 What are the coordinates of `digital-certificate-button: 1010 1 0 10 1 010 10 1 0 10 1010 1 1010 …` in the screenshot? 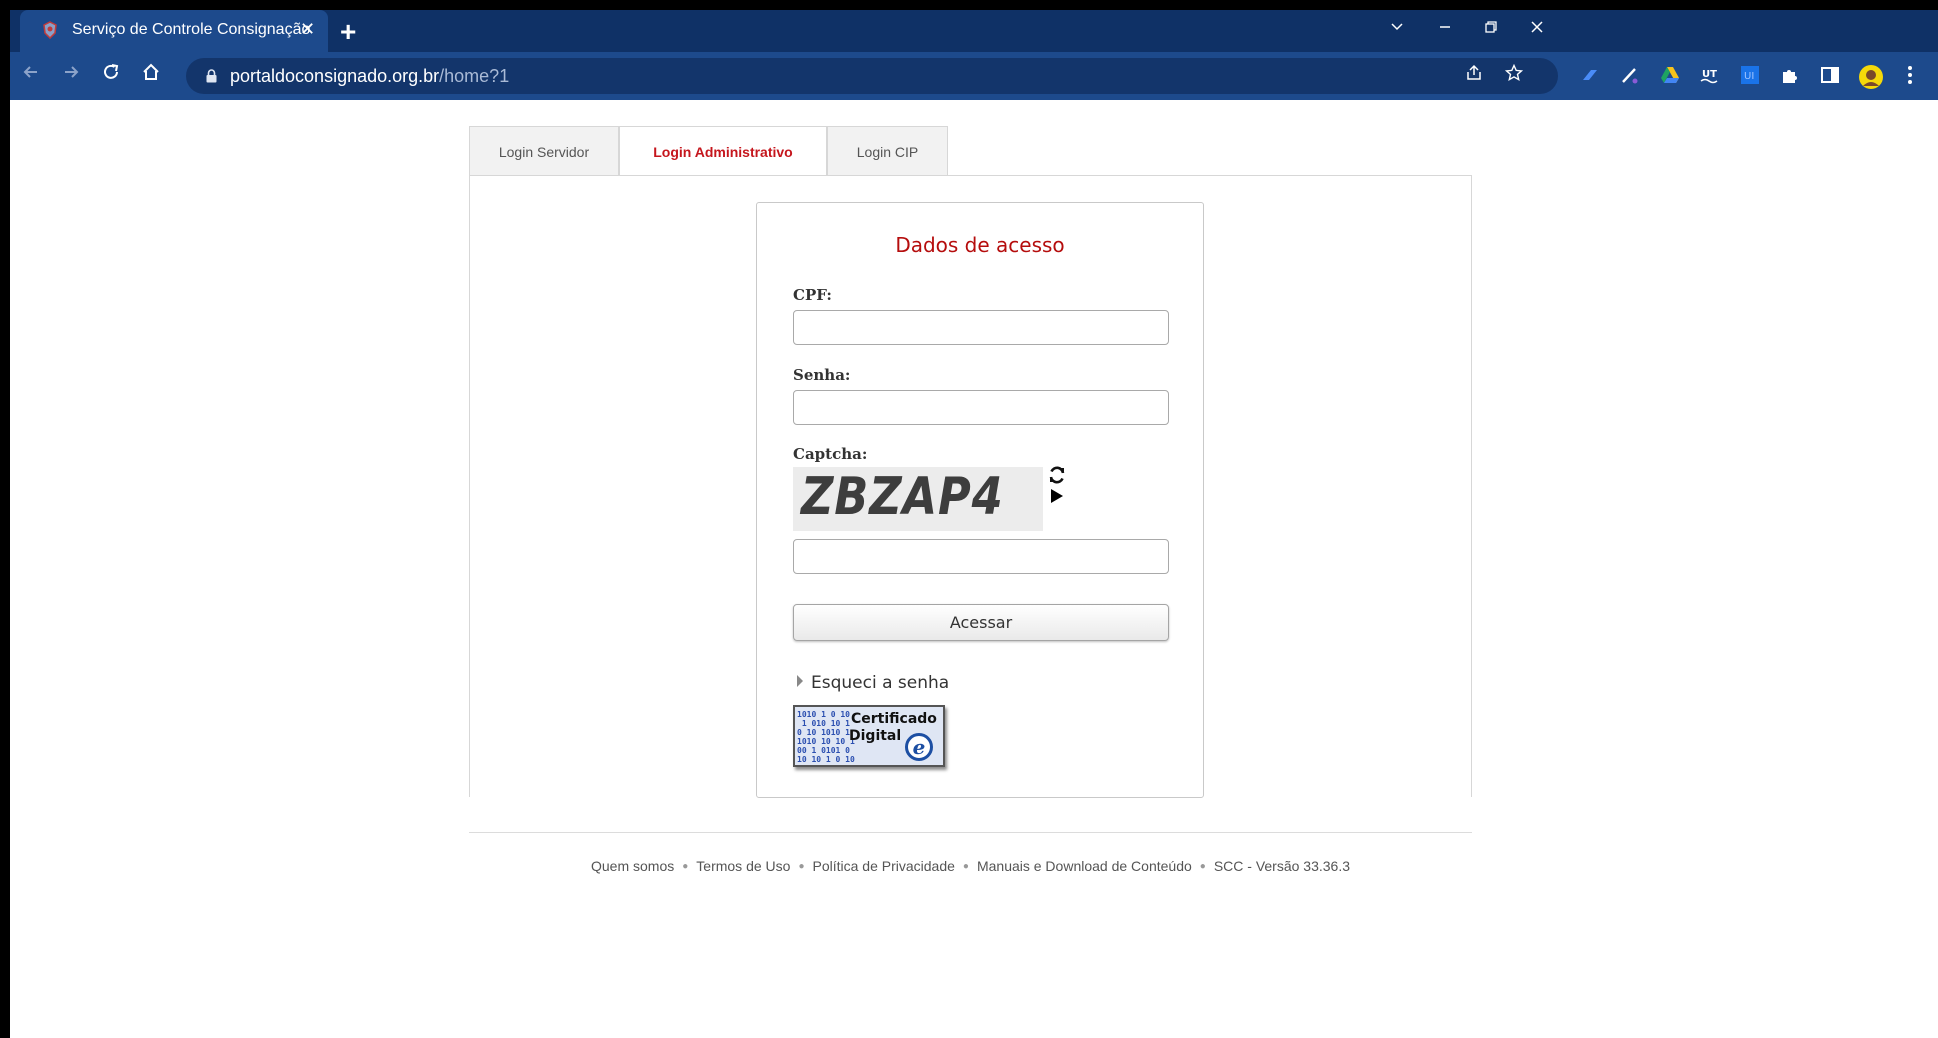 It's located at (869, 736).